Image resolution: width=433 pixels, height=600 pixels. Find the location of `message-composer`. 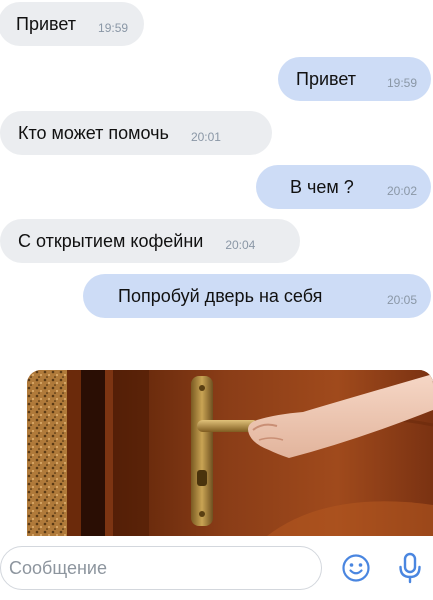

message-composer is located at coordinates (216, 568).